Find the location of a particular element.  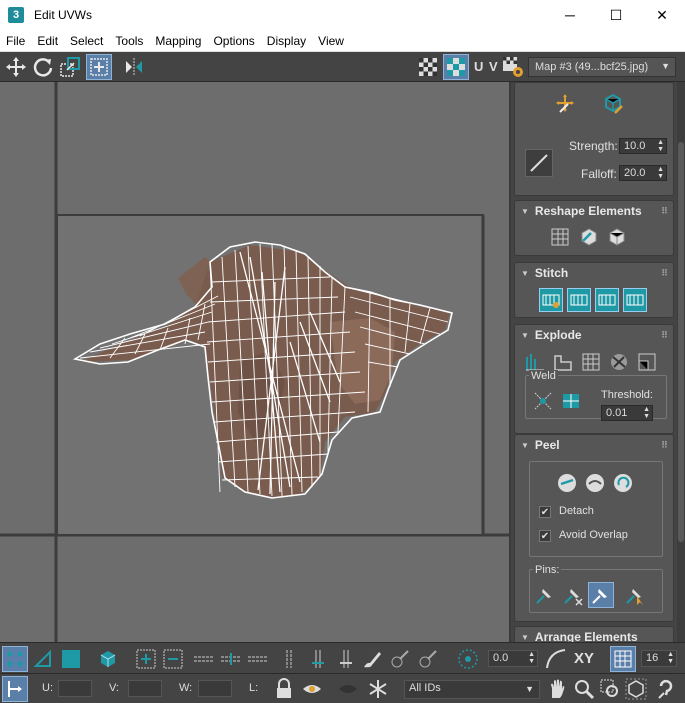

break-icon is located at coordinates (619, 362).